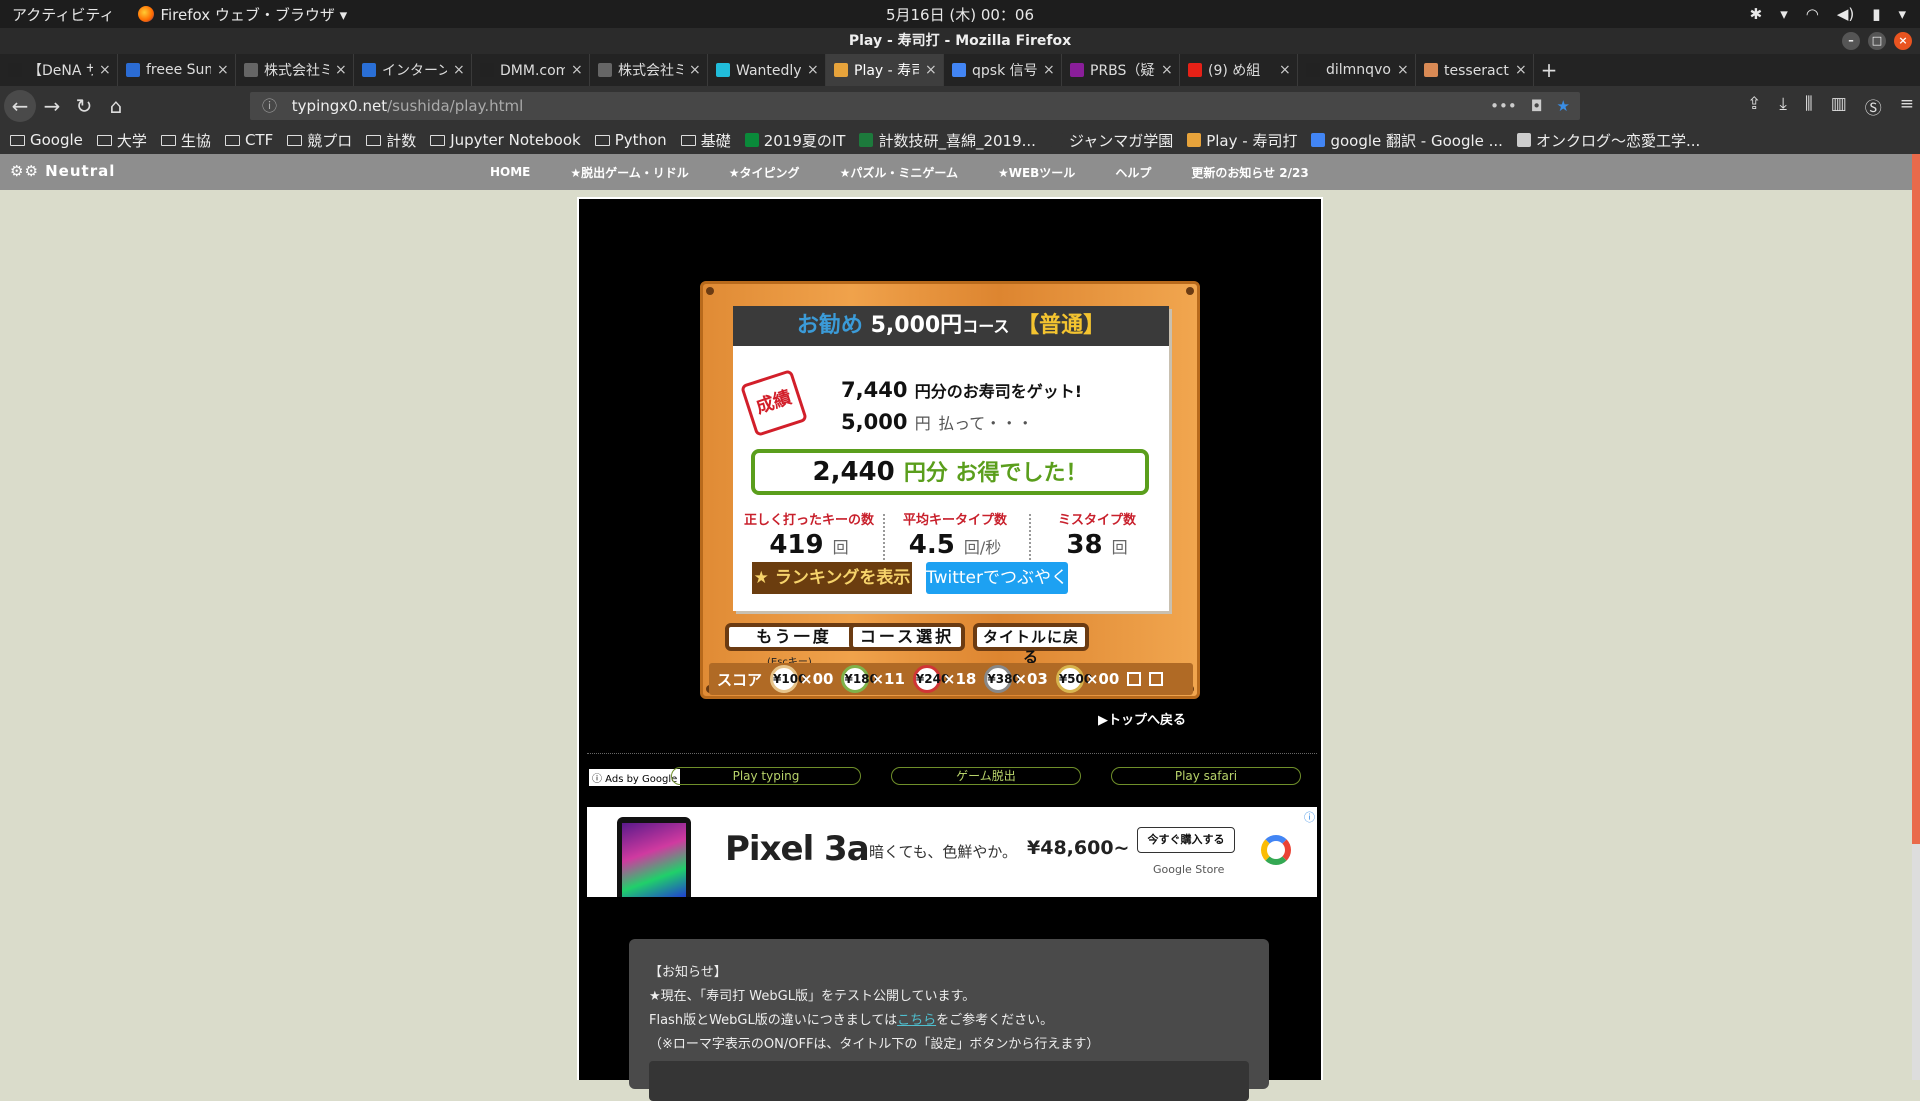  I want to click on banner-buy-button: 今すぐ購入する, so click(1186, 840).